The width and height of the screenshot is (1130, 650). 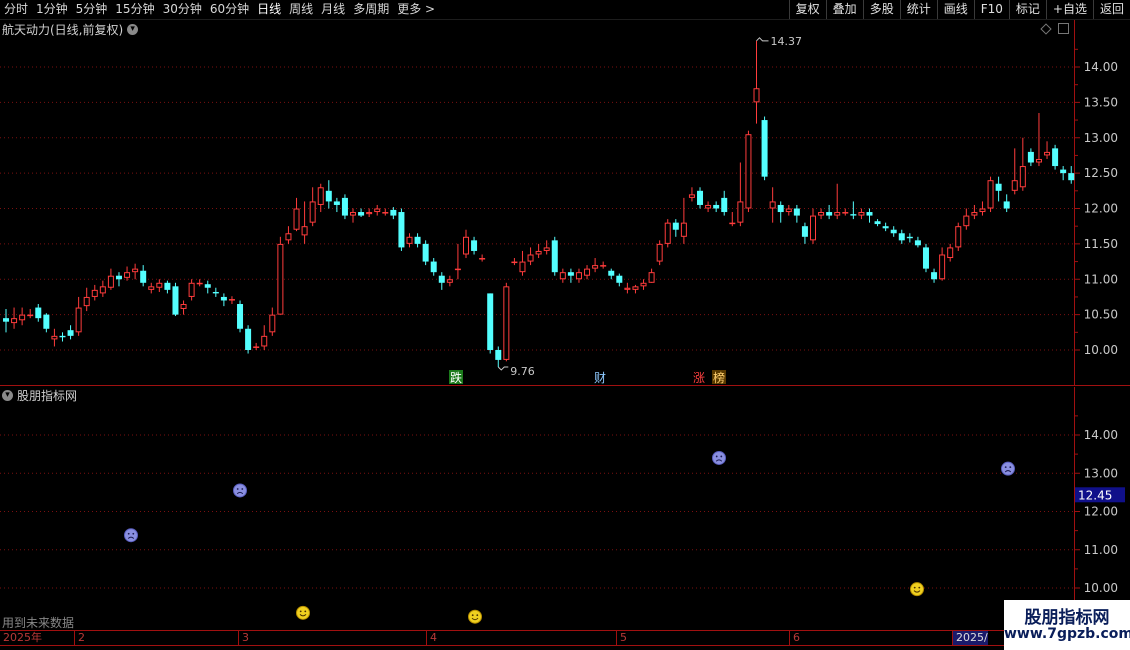 What do you see at coordinates (431, 638) in the screenshot?
I see `date-label: 4` at bounding box center [431, 638].